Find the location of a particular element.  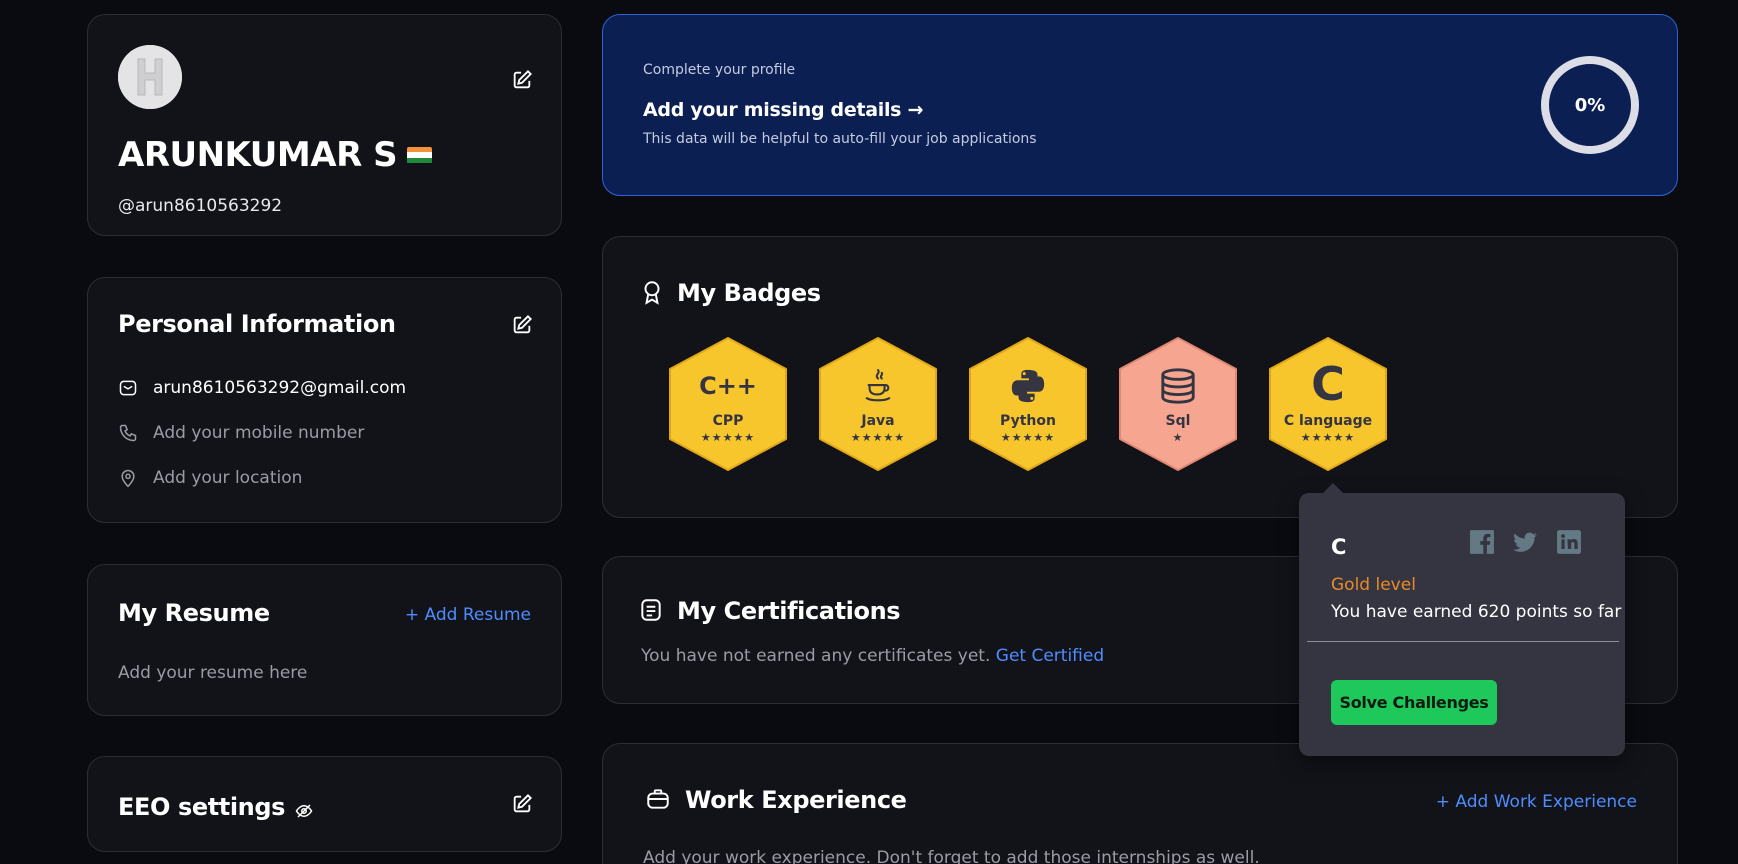

badge-name: C language is located at coordinates (1328, 421).